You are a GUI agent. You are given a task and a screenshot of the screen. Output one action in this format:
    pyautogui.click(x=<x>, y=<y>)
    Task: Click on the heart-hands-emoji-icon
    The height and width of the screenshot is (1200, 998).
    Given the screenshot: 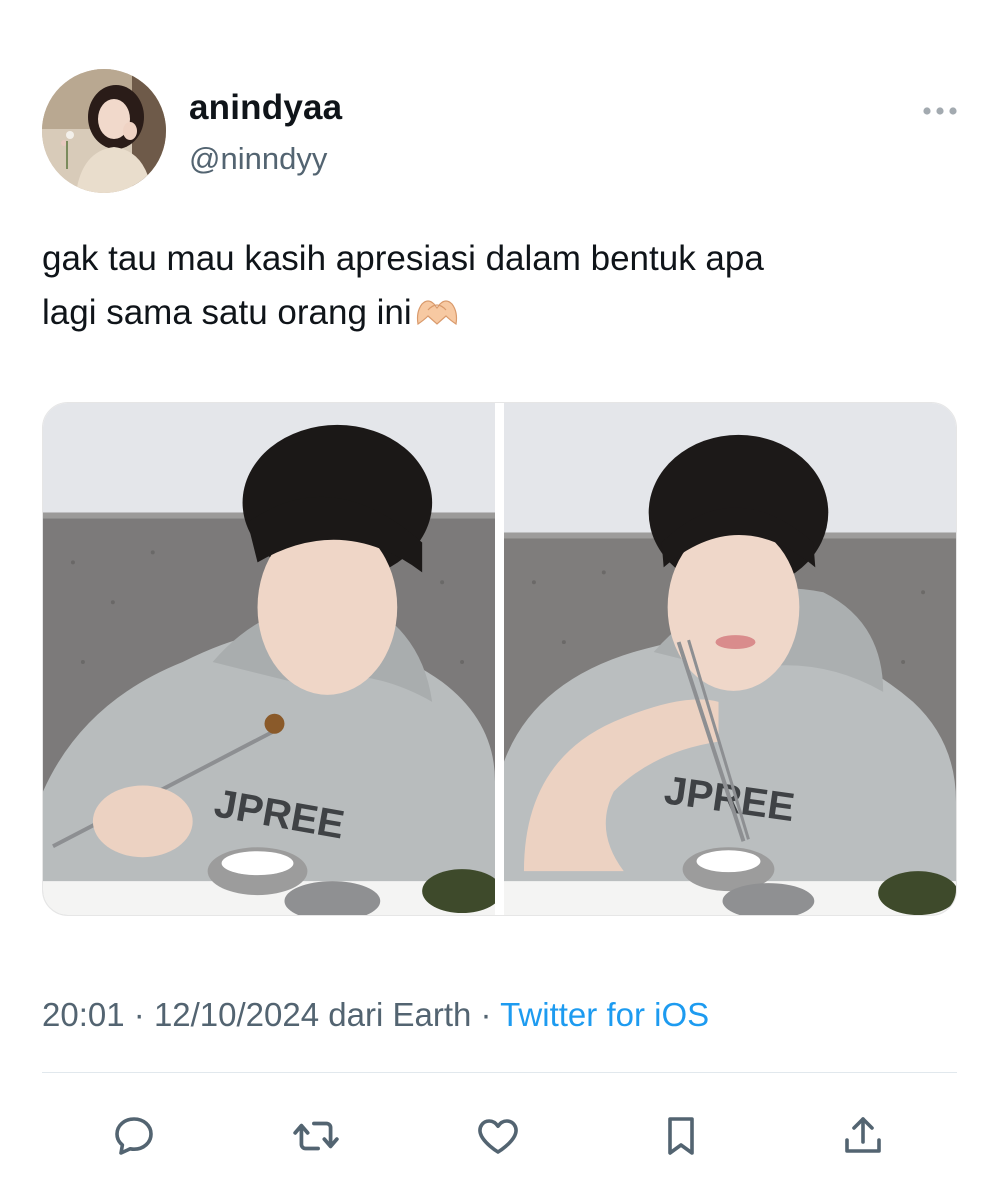 What is the action you would take?
    pyautogui.click(x=436, y=313)
    